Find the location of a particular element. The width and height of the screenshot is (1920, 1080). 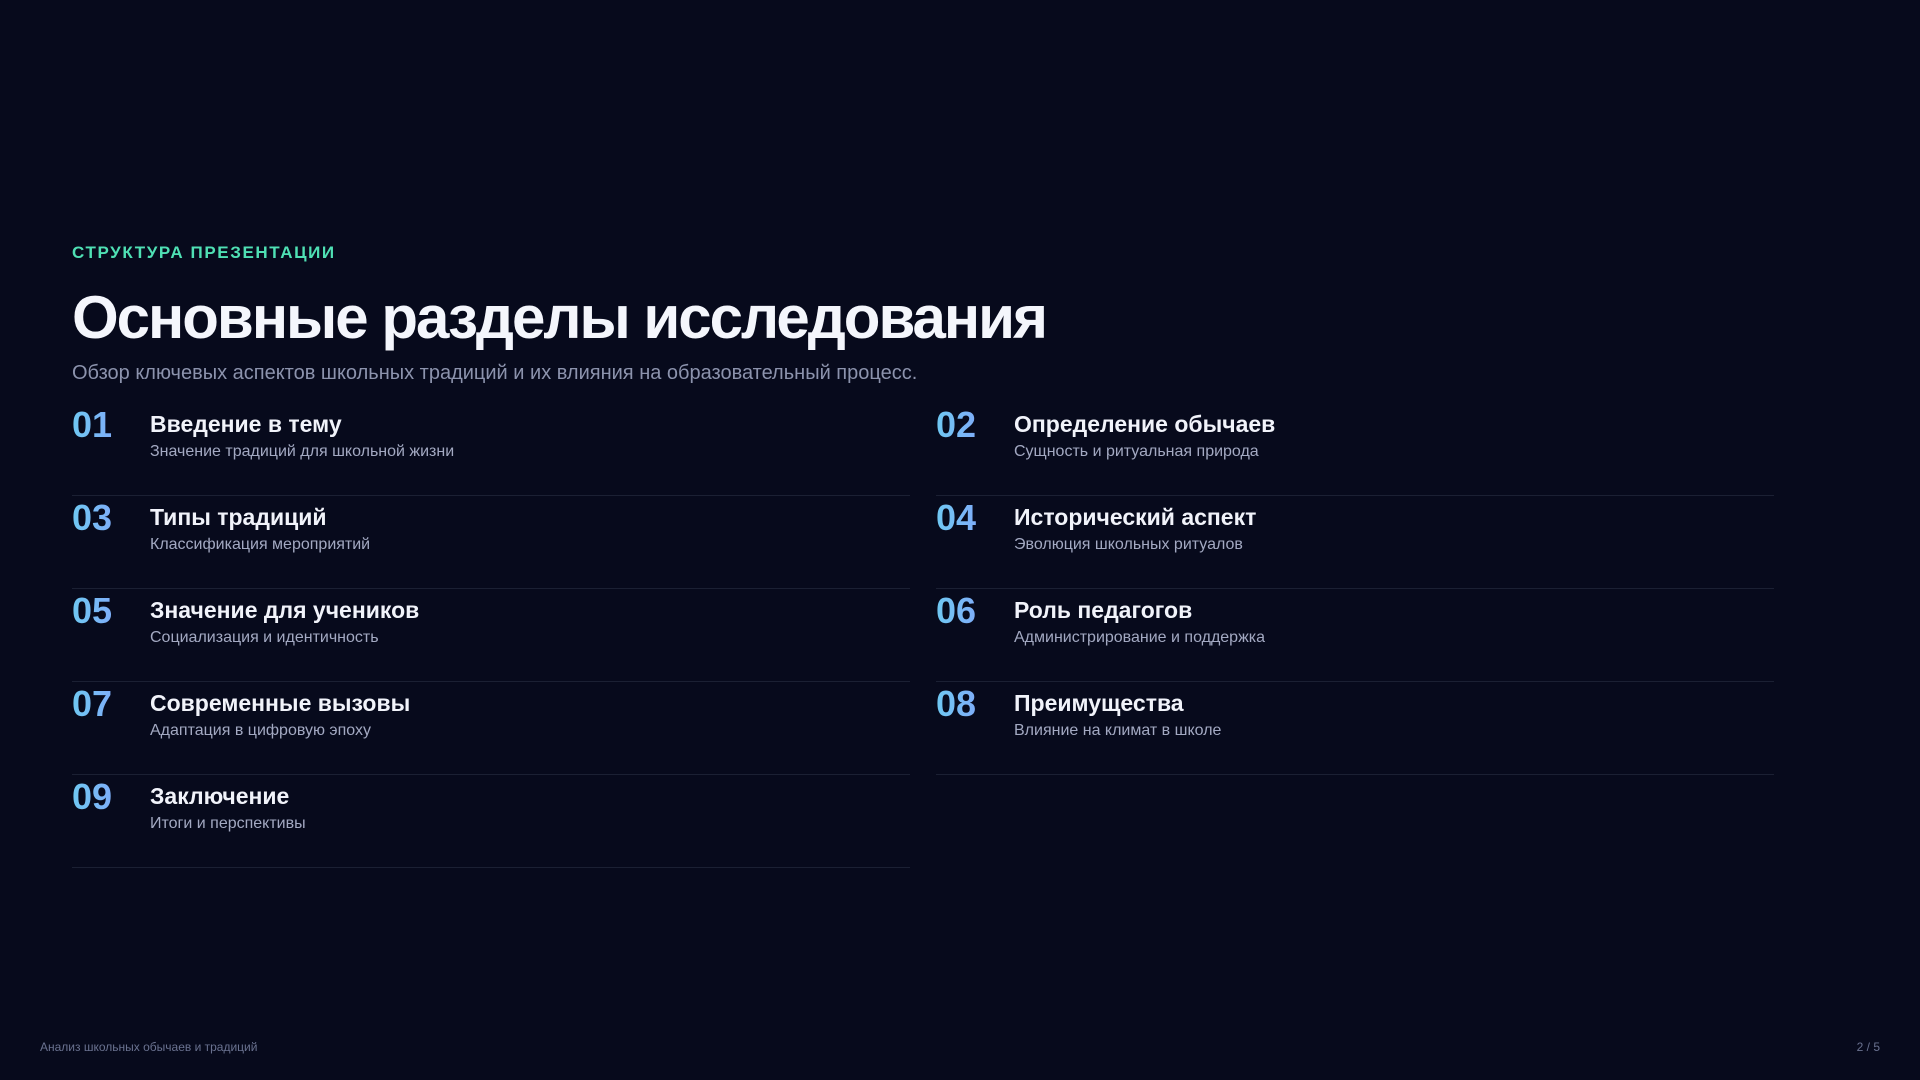

section-title: Преимущества is located at coordinates (1099, 703).